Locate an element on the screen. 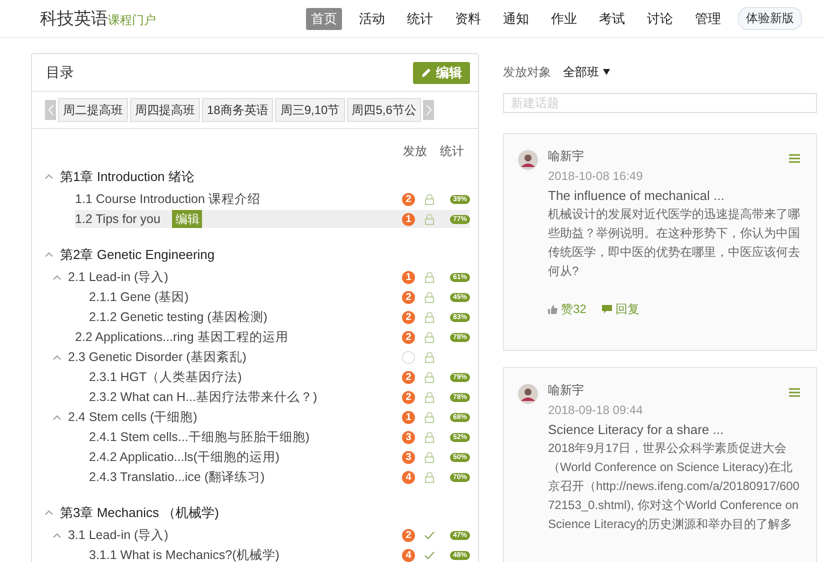  audience-label: 发放对象 is located at coordinates (527, 72).